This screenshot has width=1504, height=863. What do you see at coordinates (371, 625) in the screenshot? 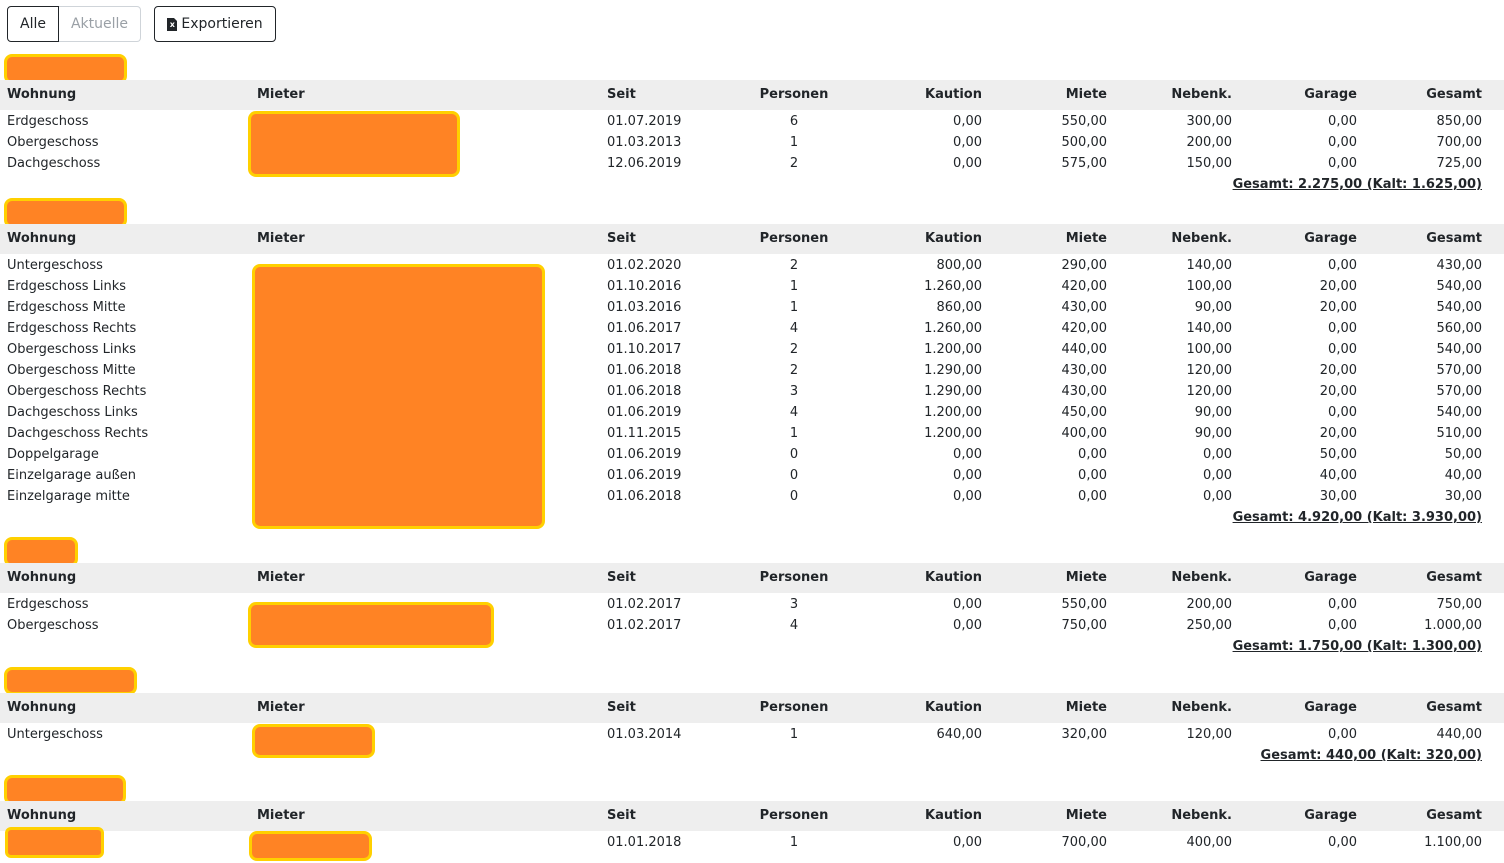
I see `redacted-tenant-names` at bounding box center [371, 625].